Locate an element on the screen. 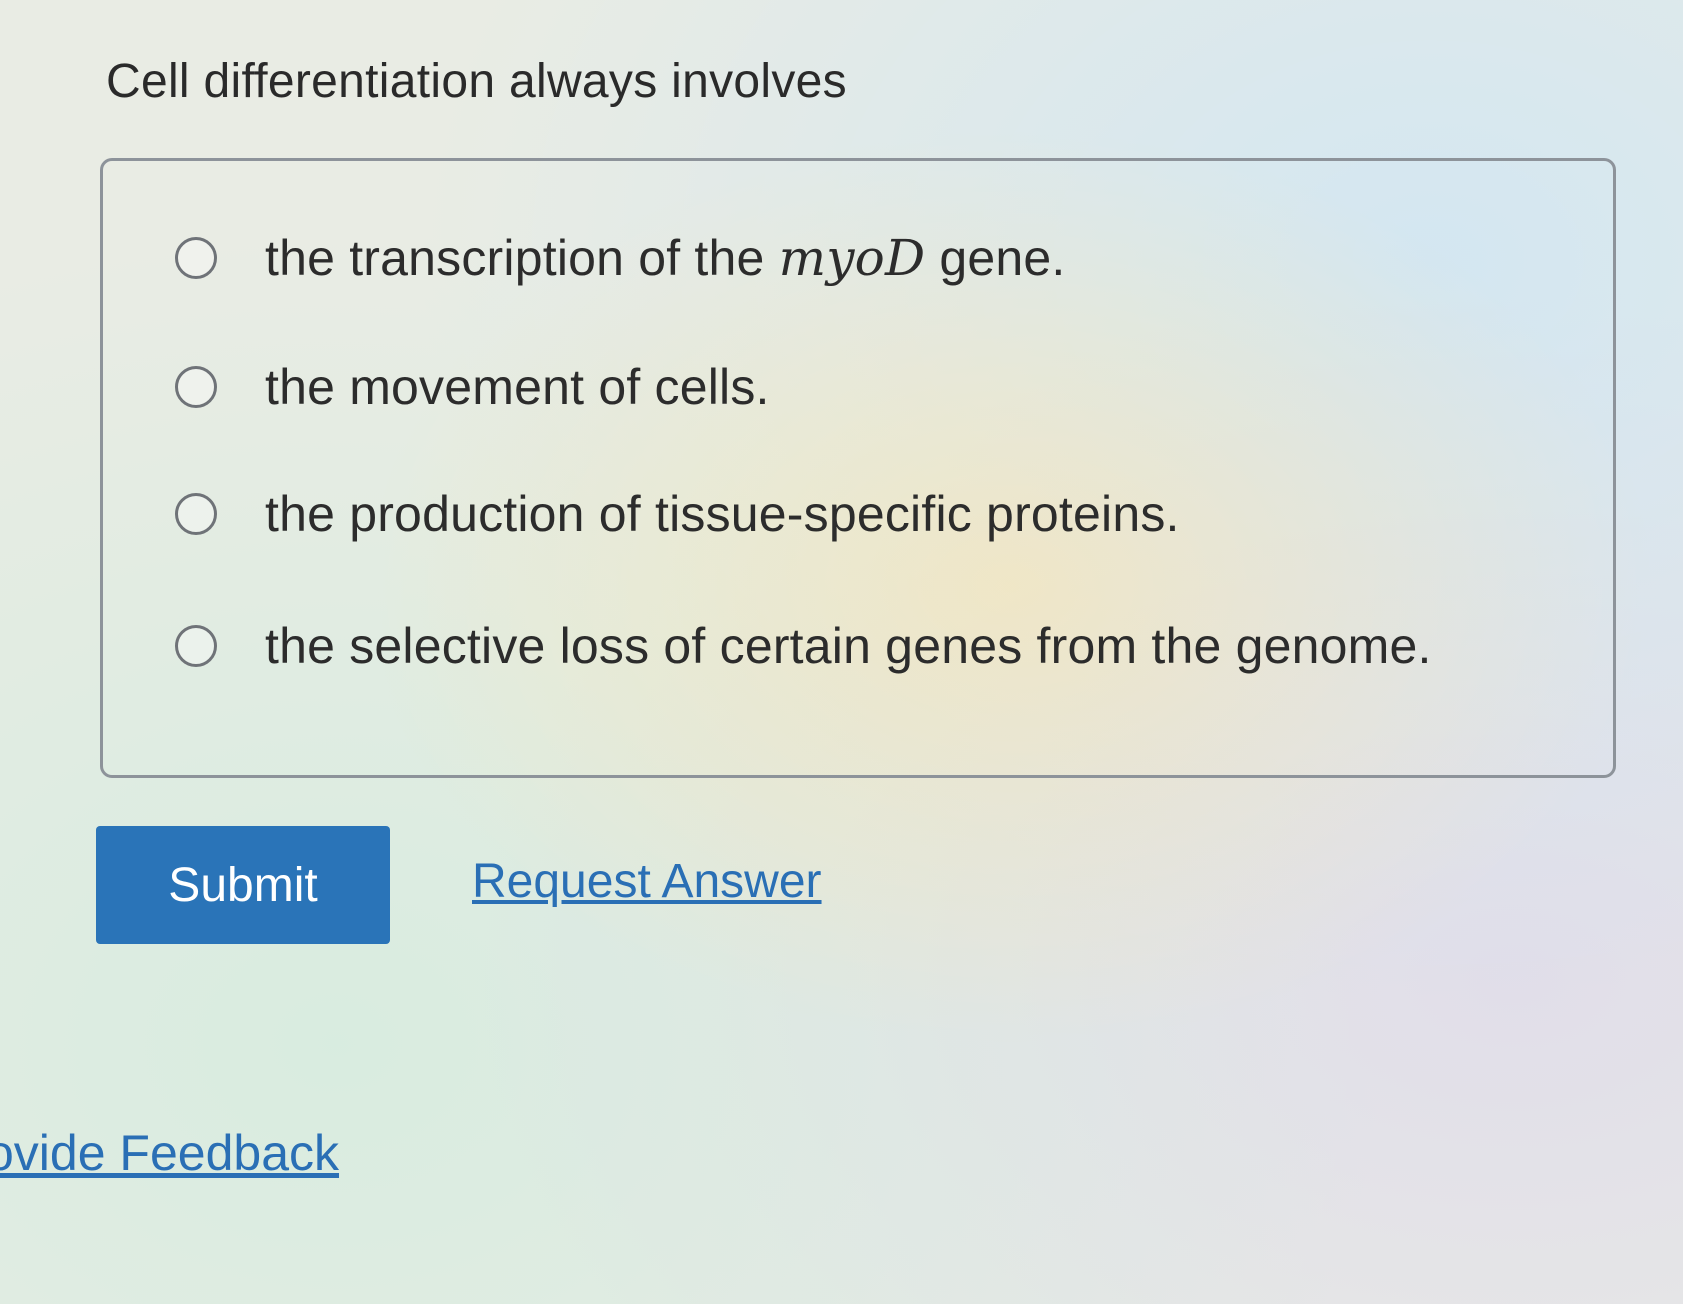 The width and height of the screenshot is (1683, 1304). provide-feedback-link: ovide Feedback is located at coordinates (169, 1153).